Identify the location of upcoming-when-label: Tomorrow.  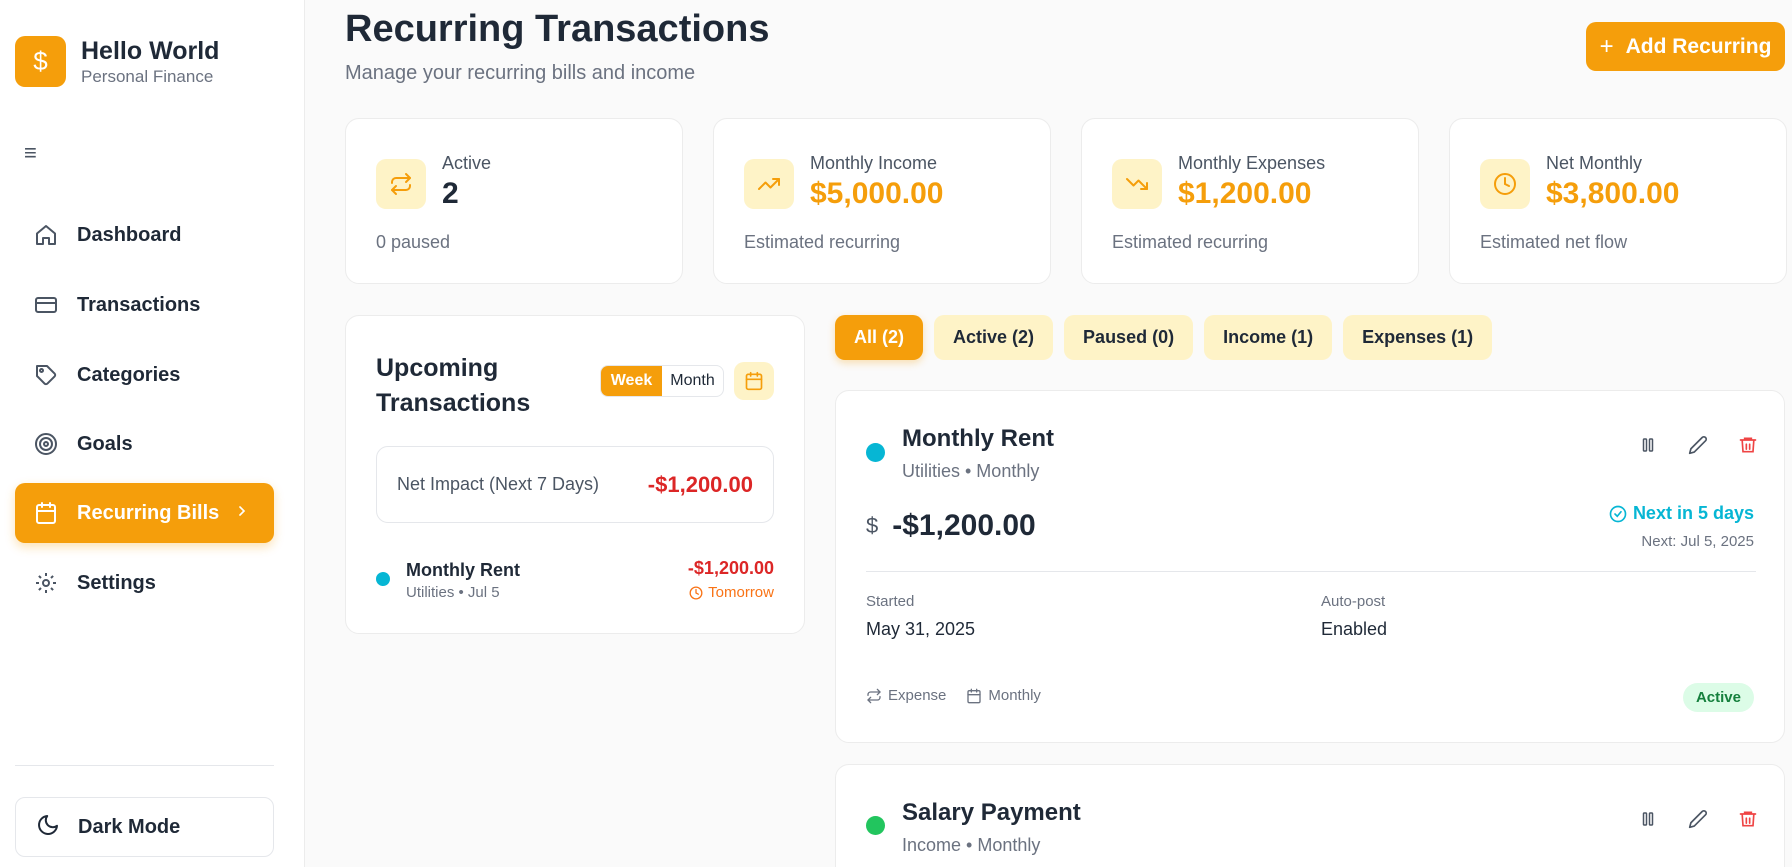
(741, 592).